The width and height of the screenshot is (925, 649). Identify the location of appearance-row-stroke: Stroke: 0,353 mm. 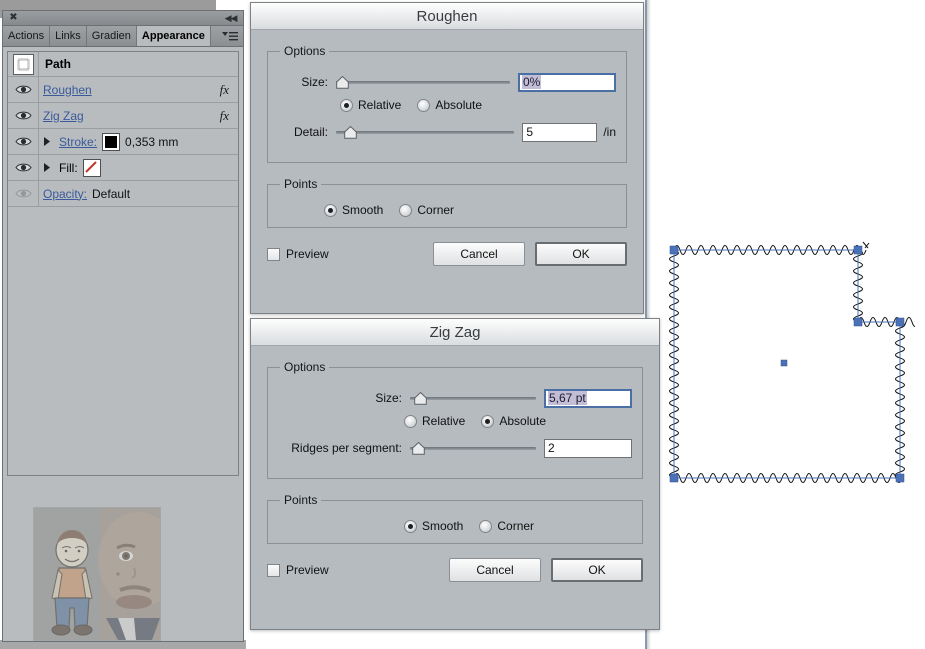
(123, 142).